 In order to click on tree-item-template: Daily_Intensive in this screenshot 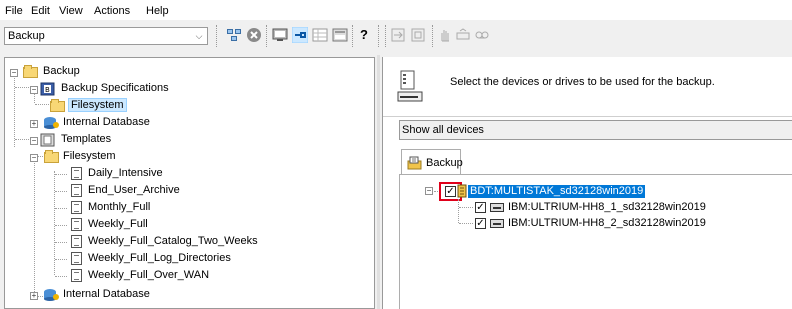, I will do `click(205, 174)`.